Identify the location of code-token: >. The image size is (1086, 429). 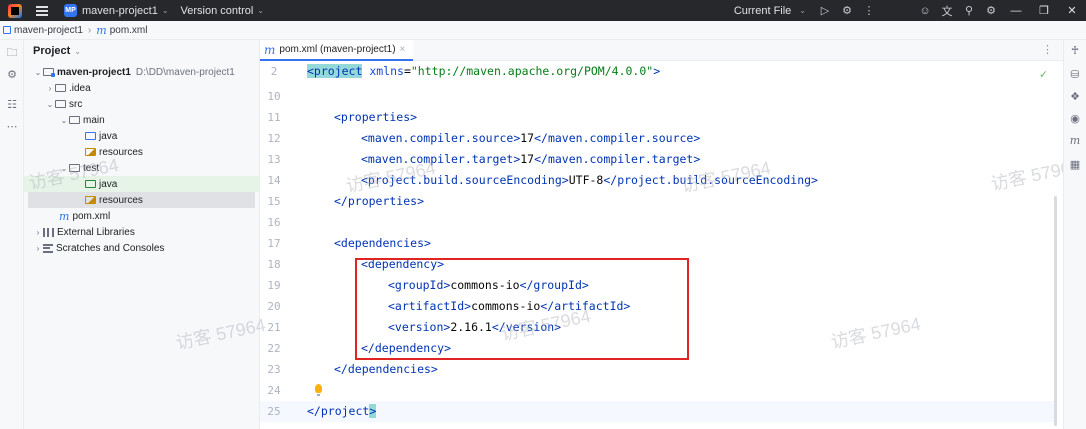
(657, 71).